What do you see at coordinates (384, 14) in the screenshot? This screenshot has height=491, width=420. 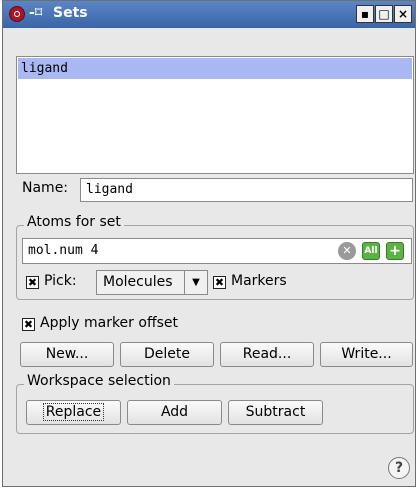 I see `maximize-button: □` at bounding box center [384, 14].